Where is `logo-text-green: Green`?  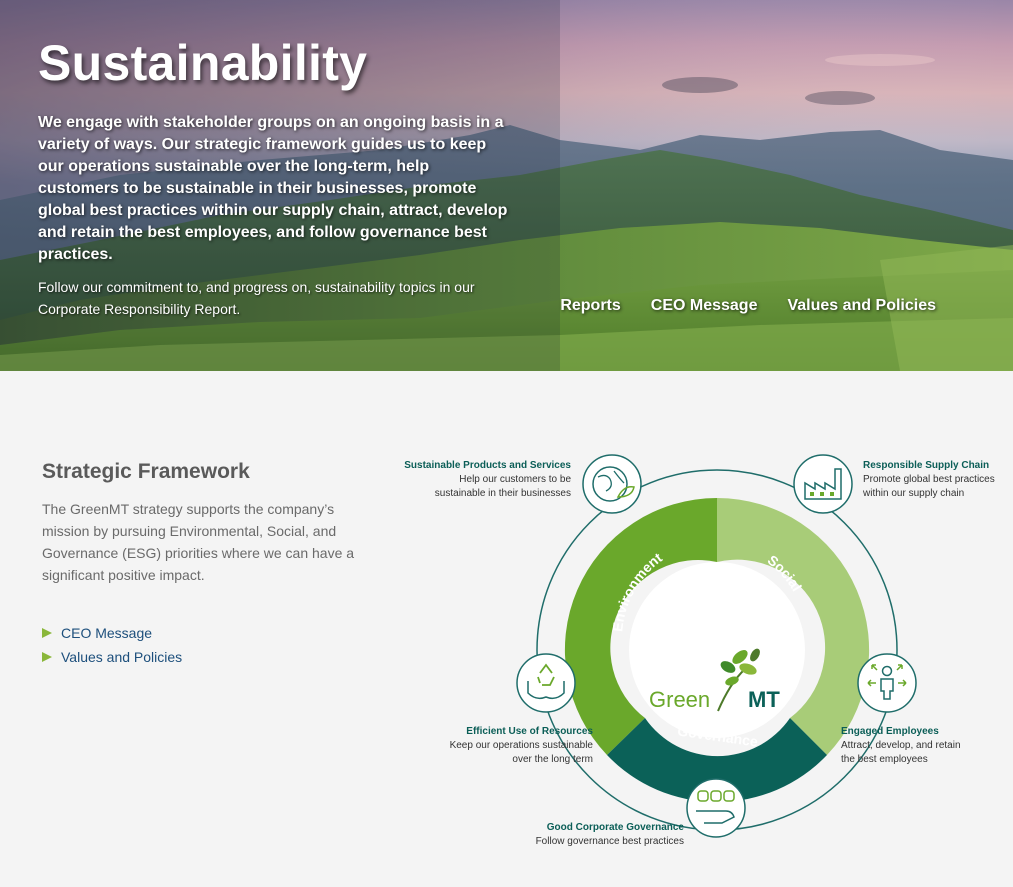 logo-text-green: Green is located at coordinates (679, 699).